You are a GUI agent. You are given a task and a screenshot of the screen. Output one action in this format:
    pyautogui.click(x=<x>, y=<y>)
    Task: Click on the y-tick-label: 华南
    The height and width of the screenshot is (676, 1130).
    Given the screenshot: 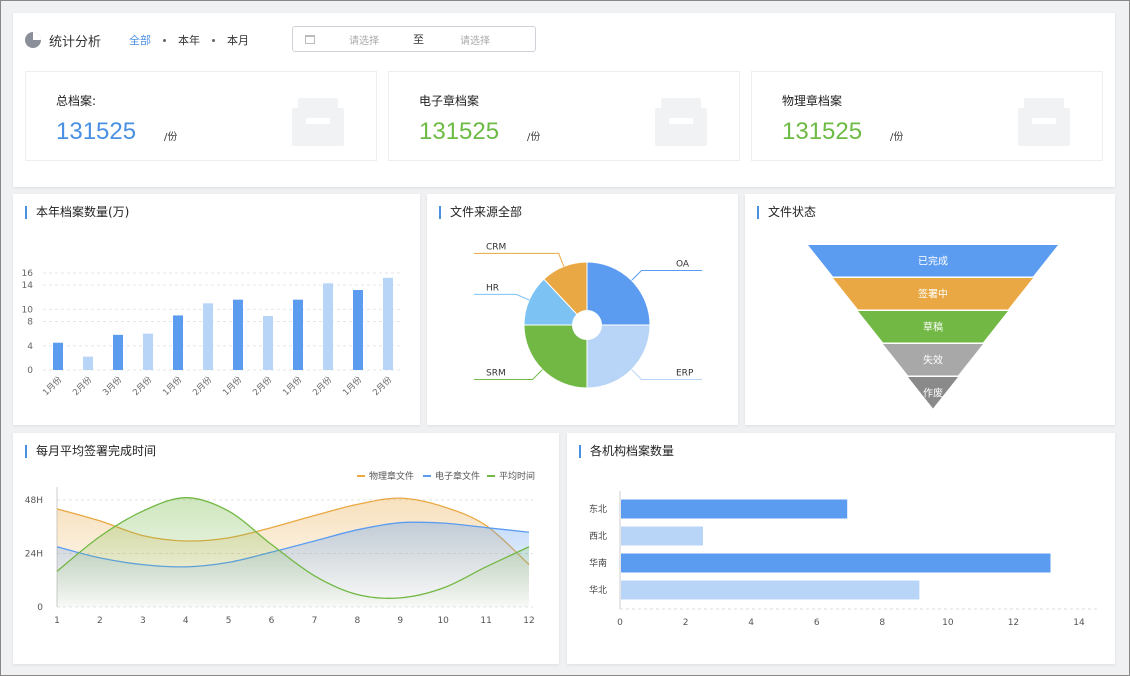 What is the action you would take?
    pyautogui.click(x=598, y=563)
    